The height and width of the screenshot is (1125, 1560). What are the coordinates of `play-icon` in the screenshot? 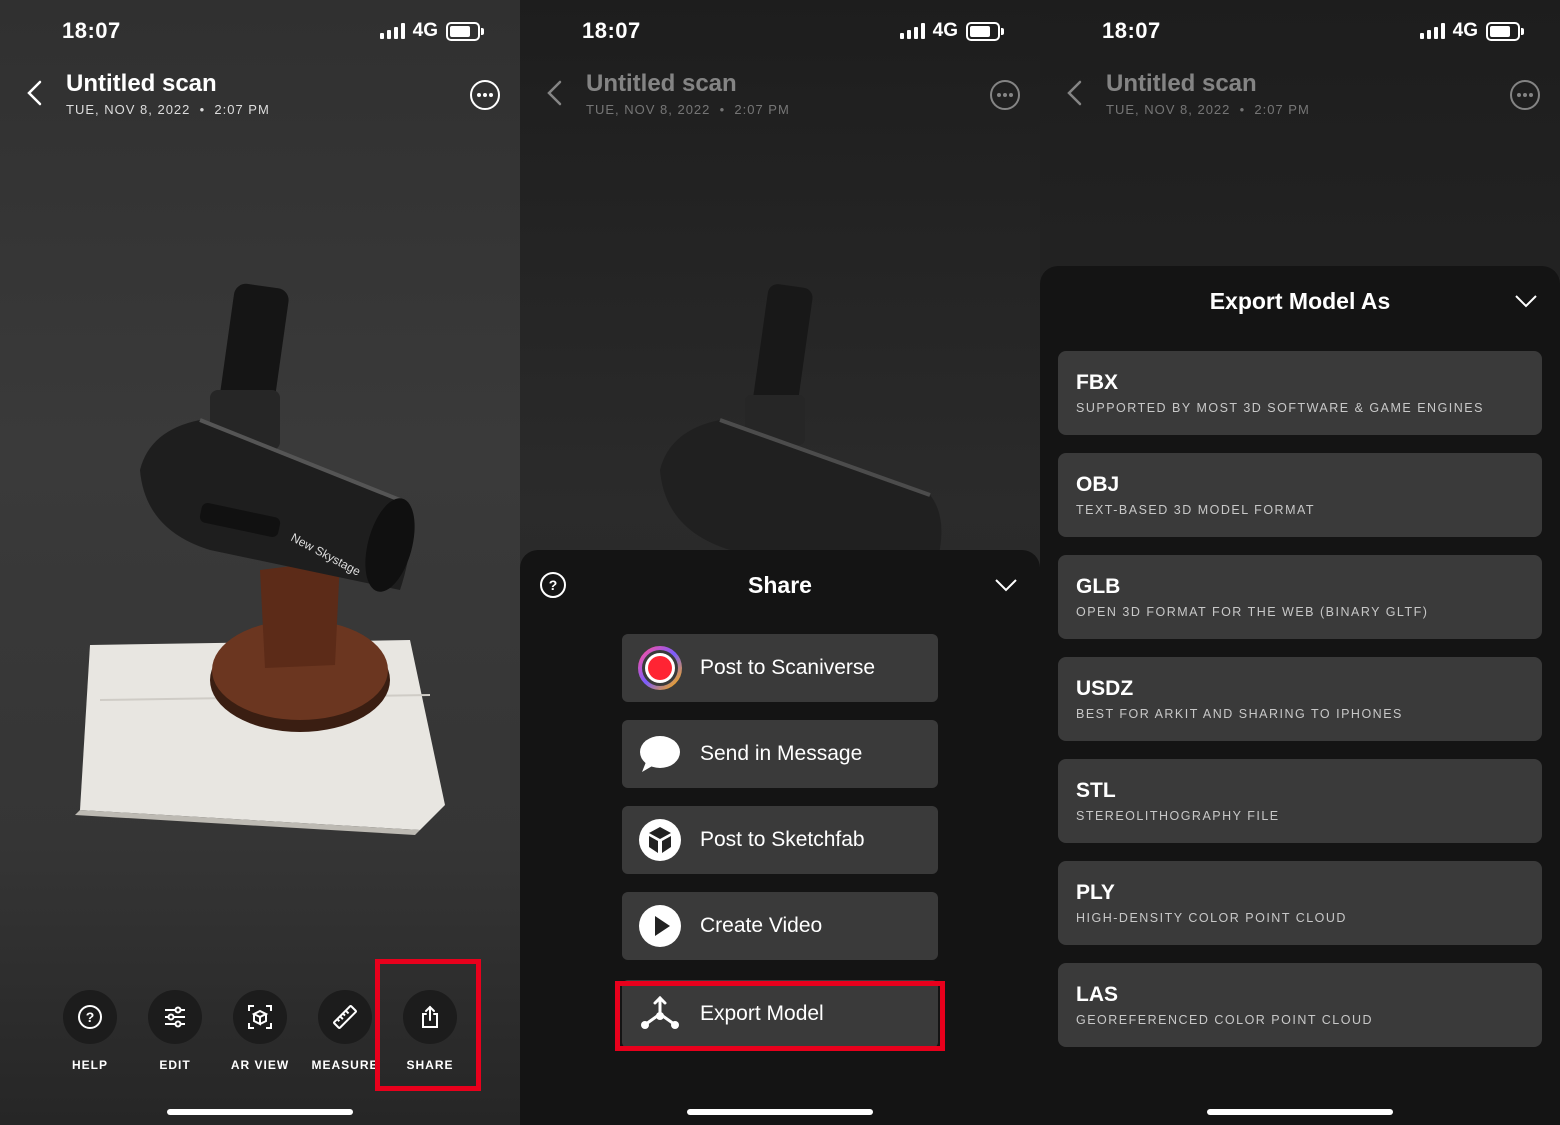 It's located at (660, 926).